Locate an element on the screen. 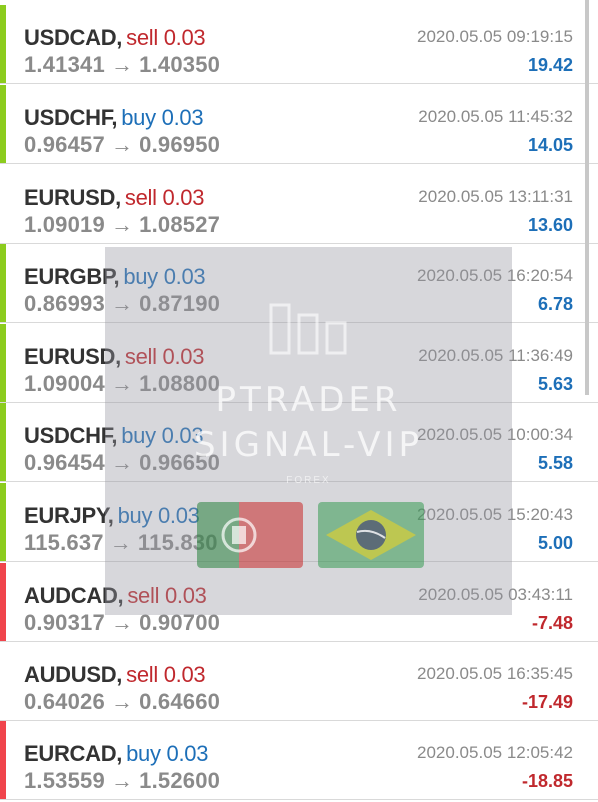 The height and width of the screenshot is (802, 598). open-price: 1.53559 is located at coordinates (64, 780).